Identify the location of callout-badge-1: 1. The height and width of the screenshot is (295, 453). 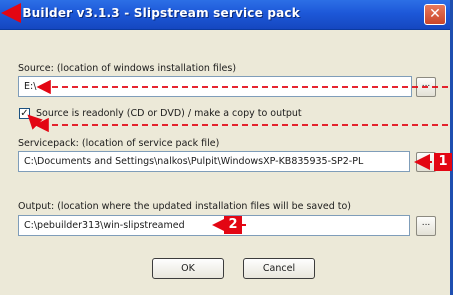
(443, 162).